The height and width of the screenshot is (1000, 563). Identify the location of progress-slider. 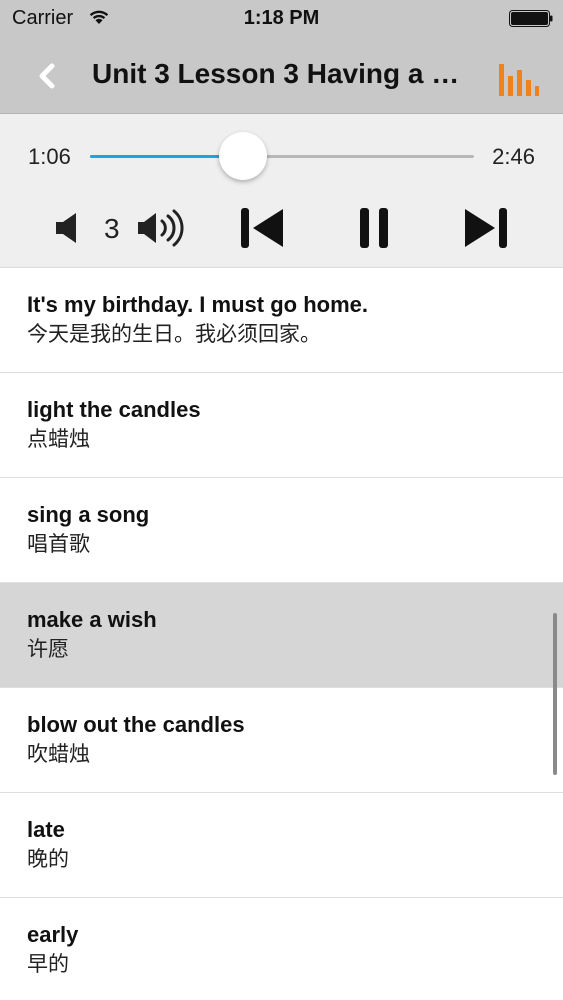
(282, 156).